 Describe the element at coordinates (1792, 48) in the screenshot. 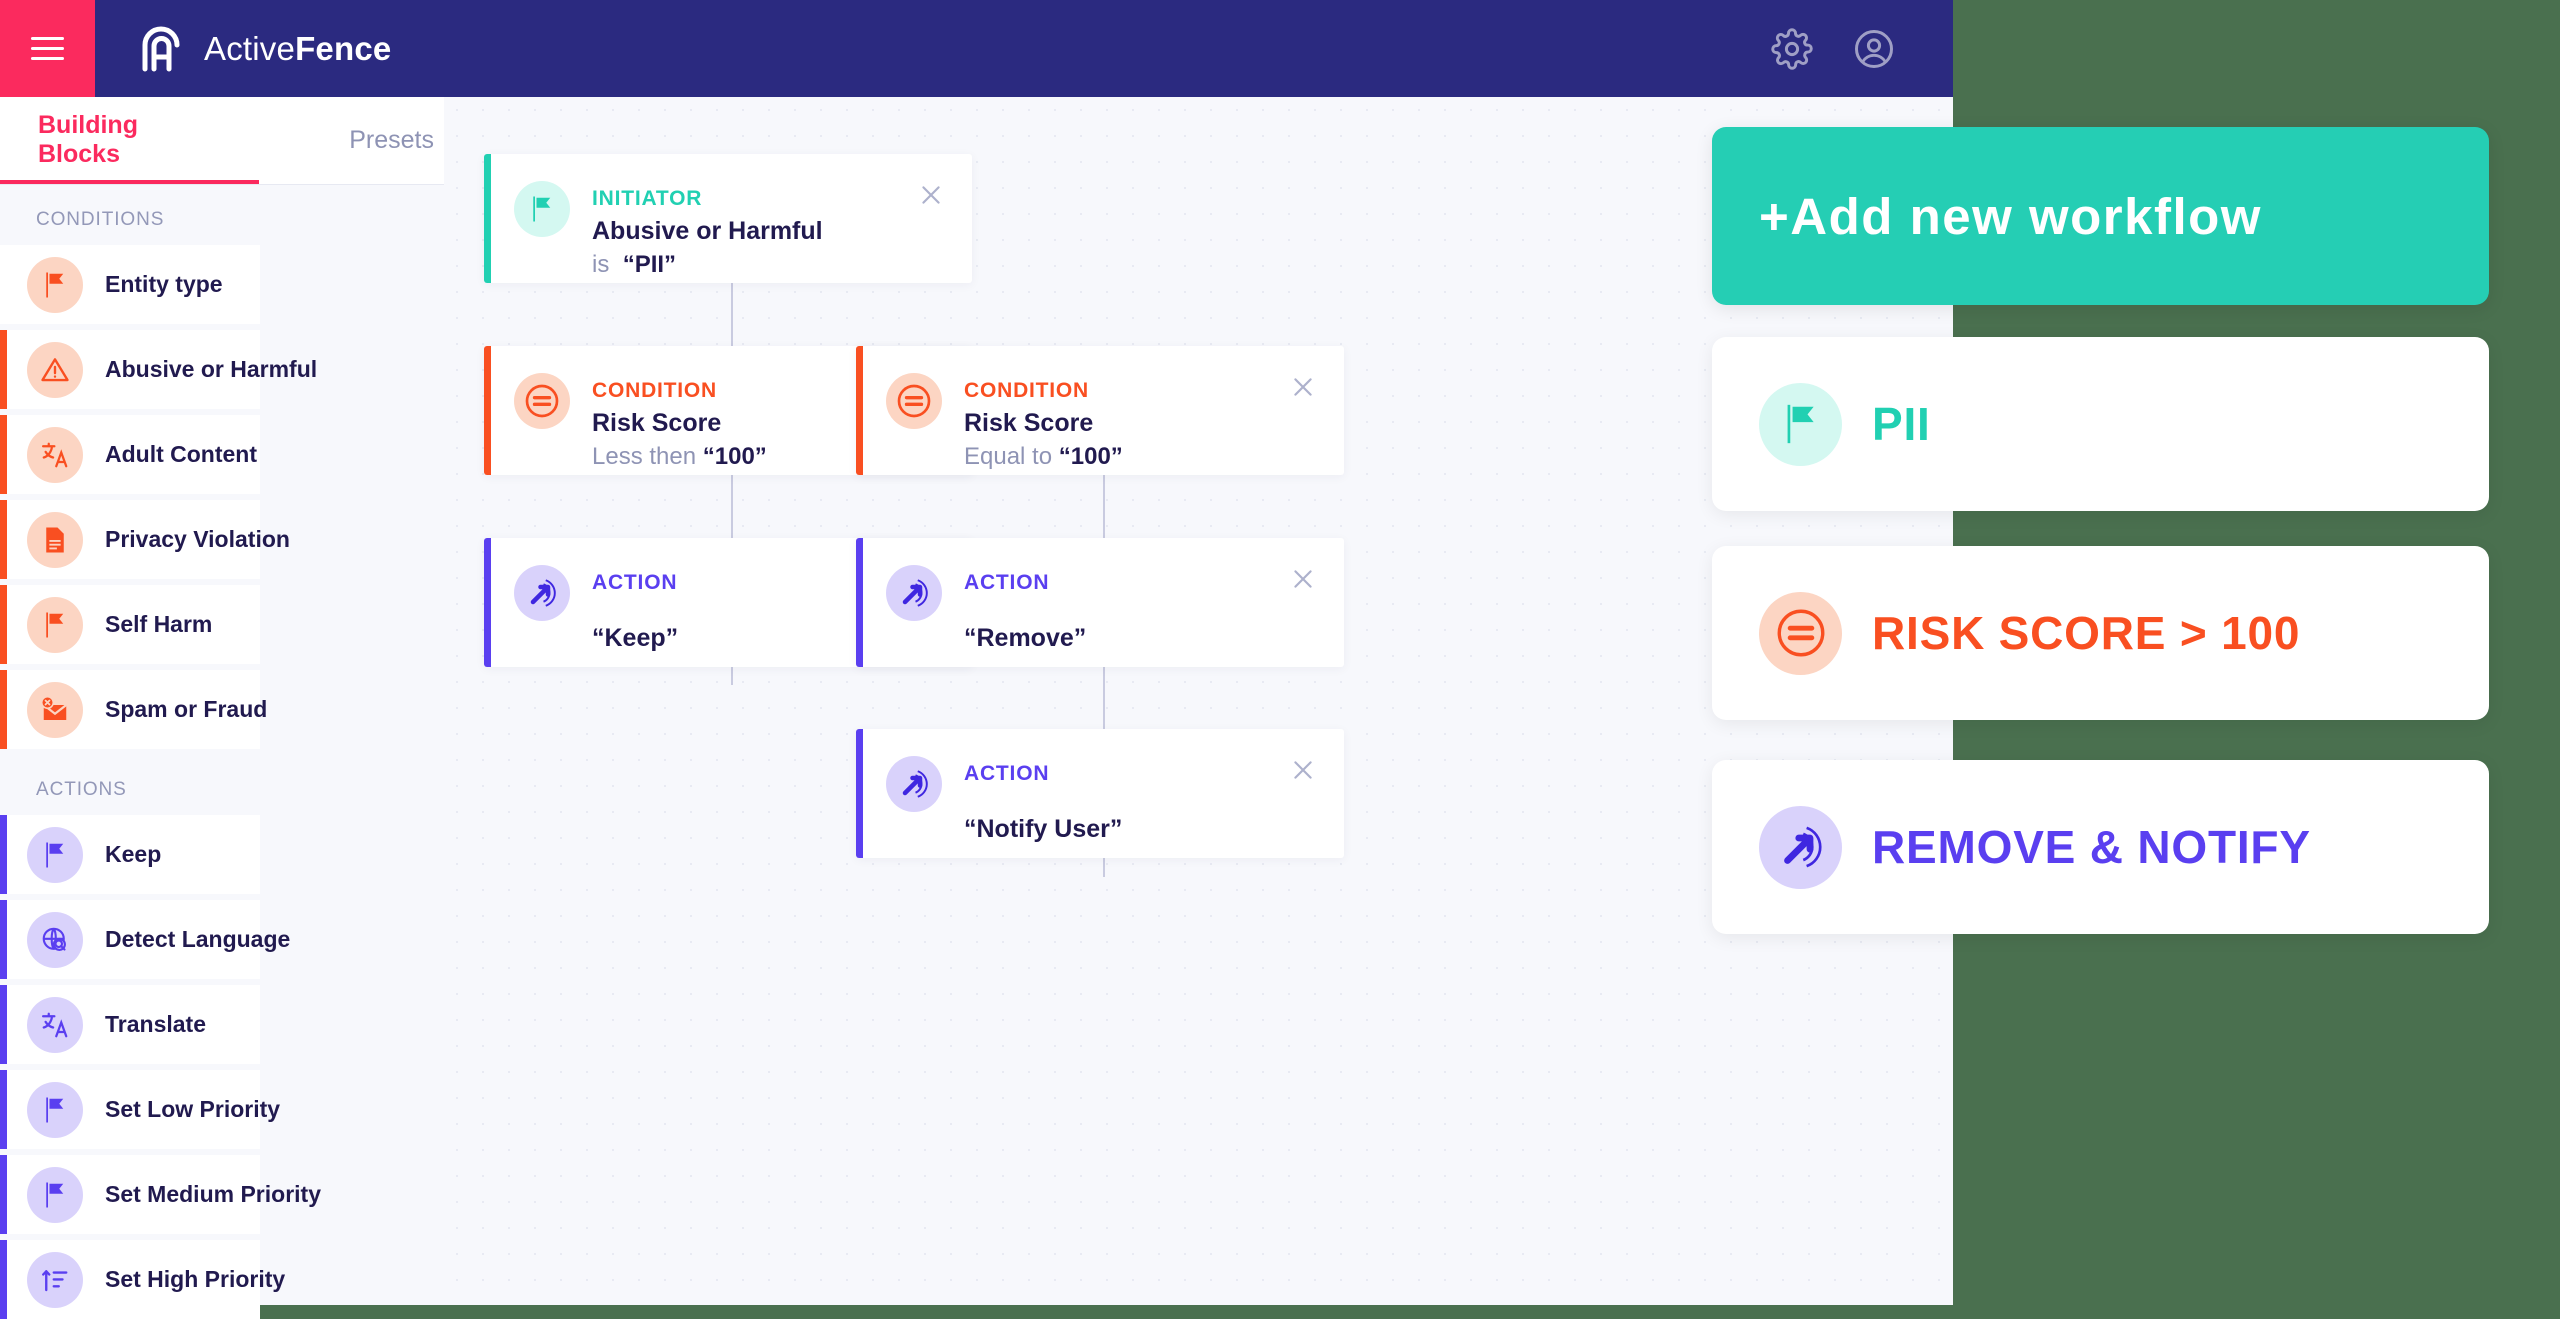

I see `gear-icon` at that location.